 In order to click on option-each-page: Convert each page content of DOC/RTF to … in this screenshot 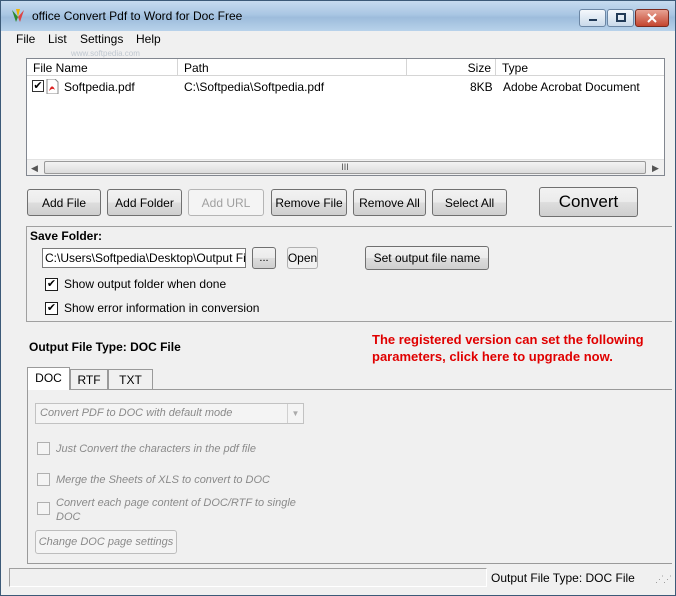, I will do `click(172, 510)`.